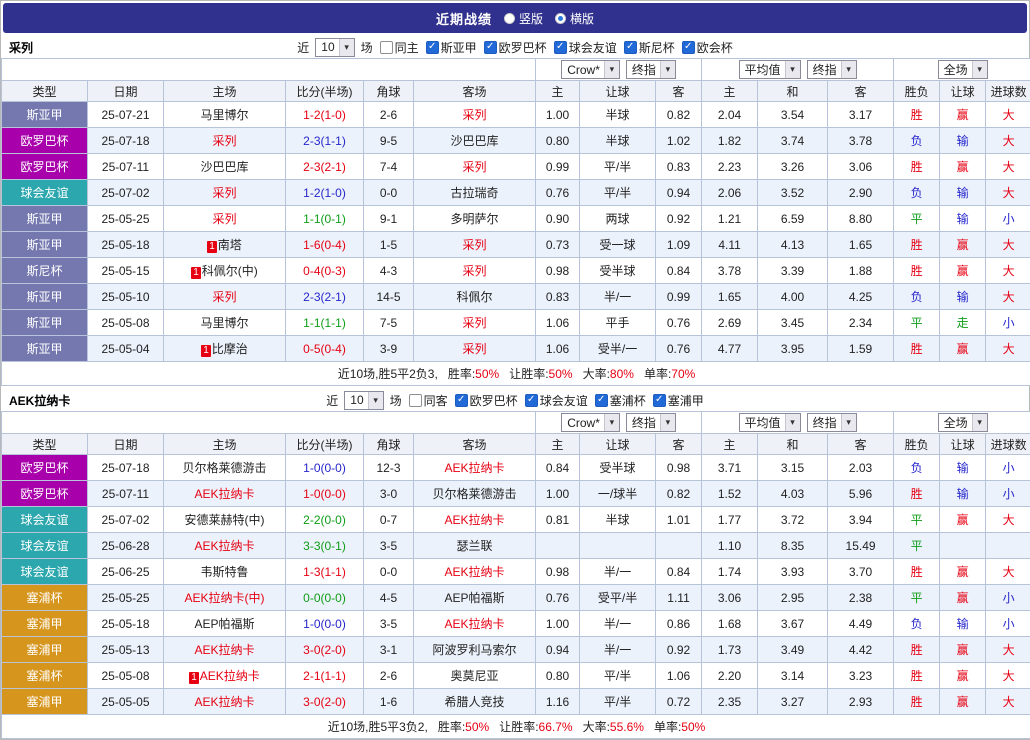  What do you see at coordinates (730, 546) in the screenshot?
I see `avg-home-cell: 1.10` at bounding box center [730, 546].